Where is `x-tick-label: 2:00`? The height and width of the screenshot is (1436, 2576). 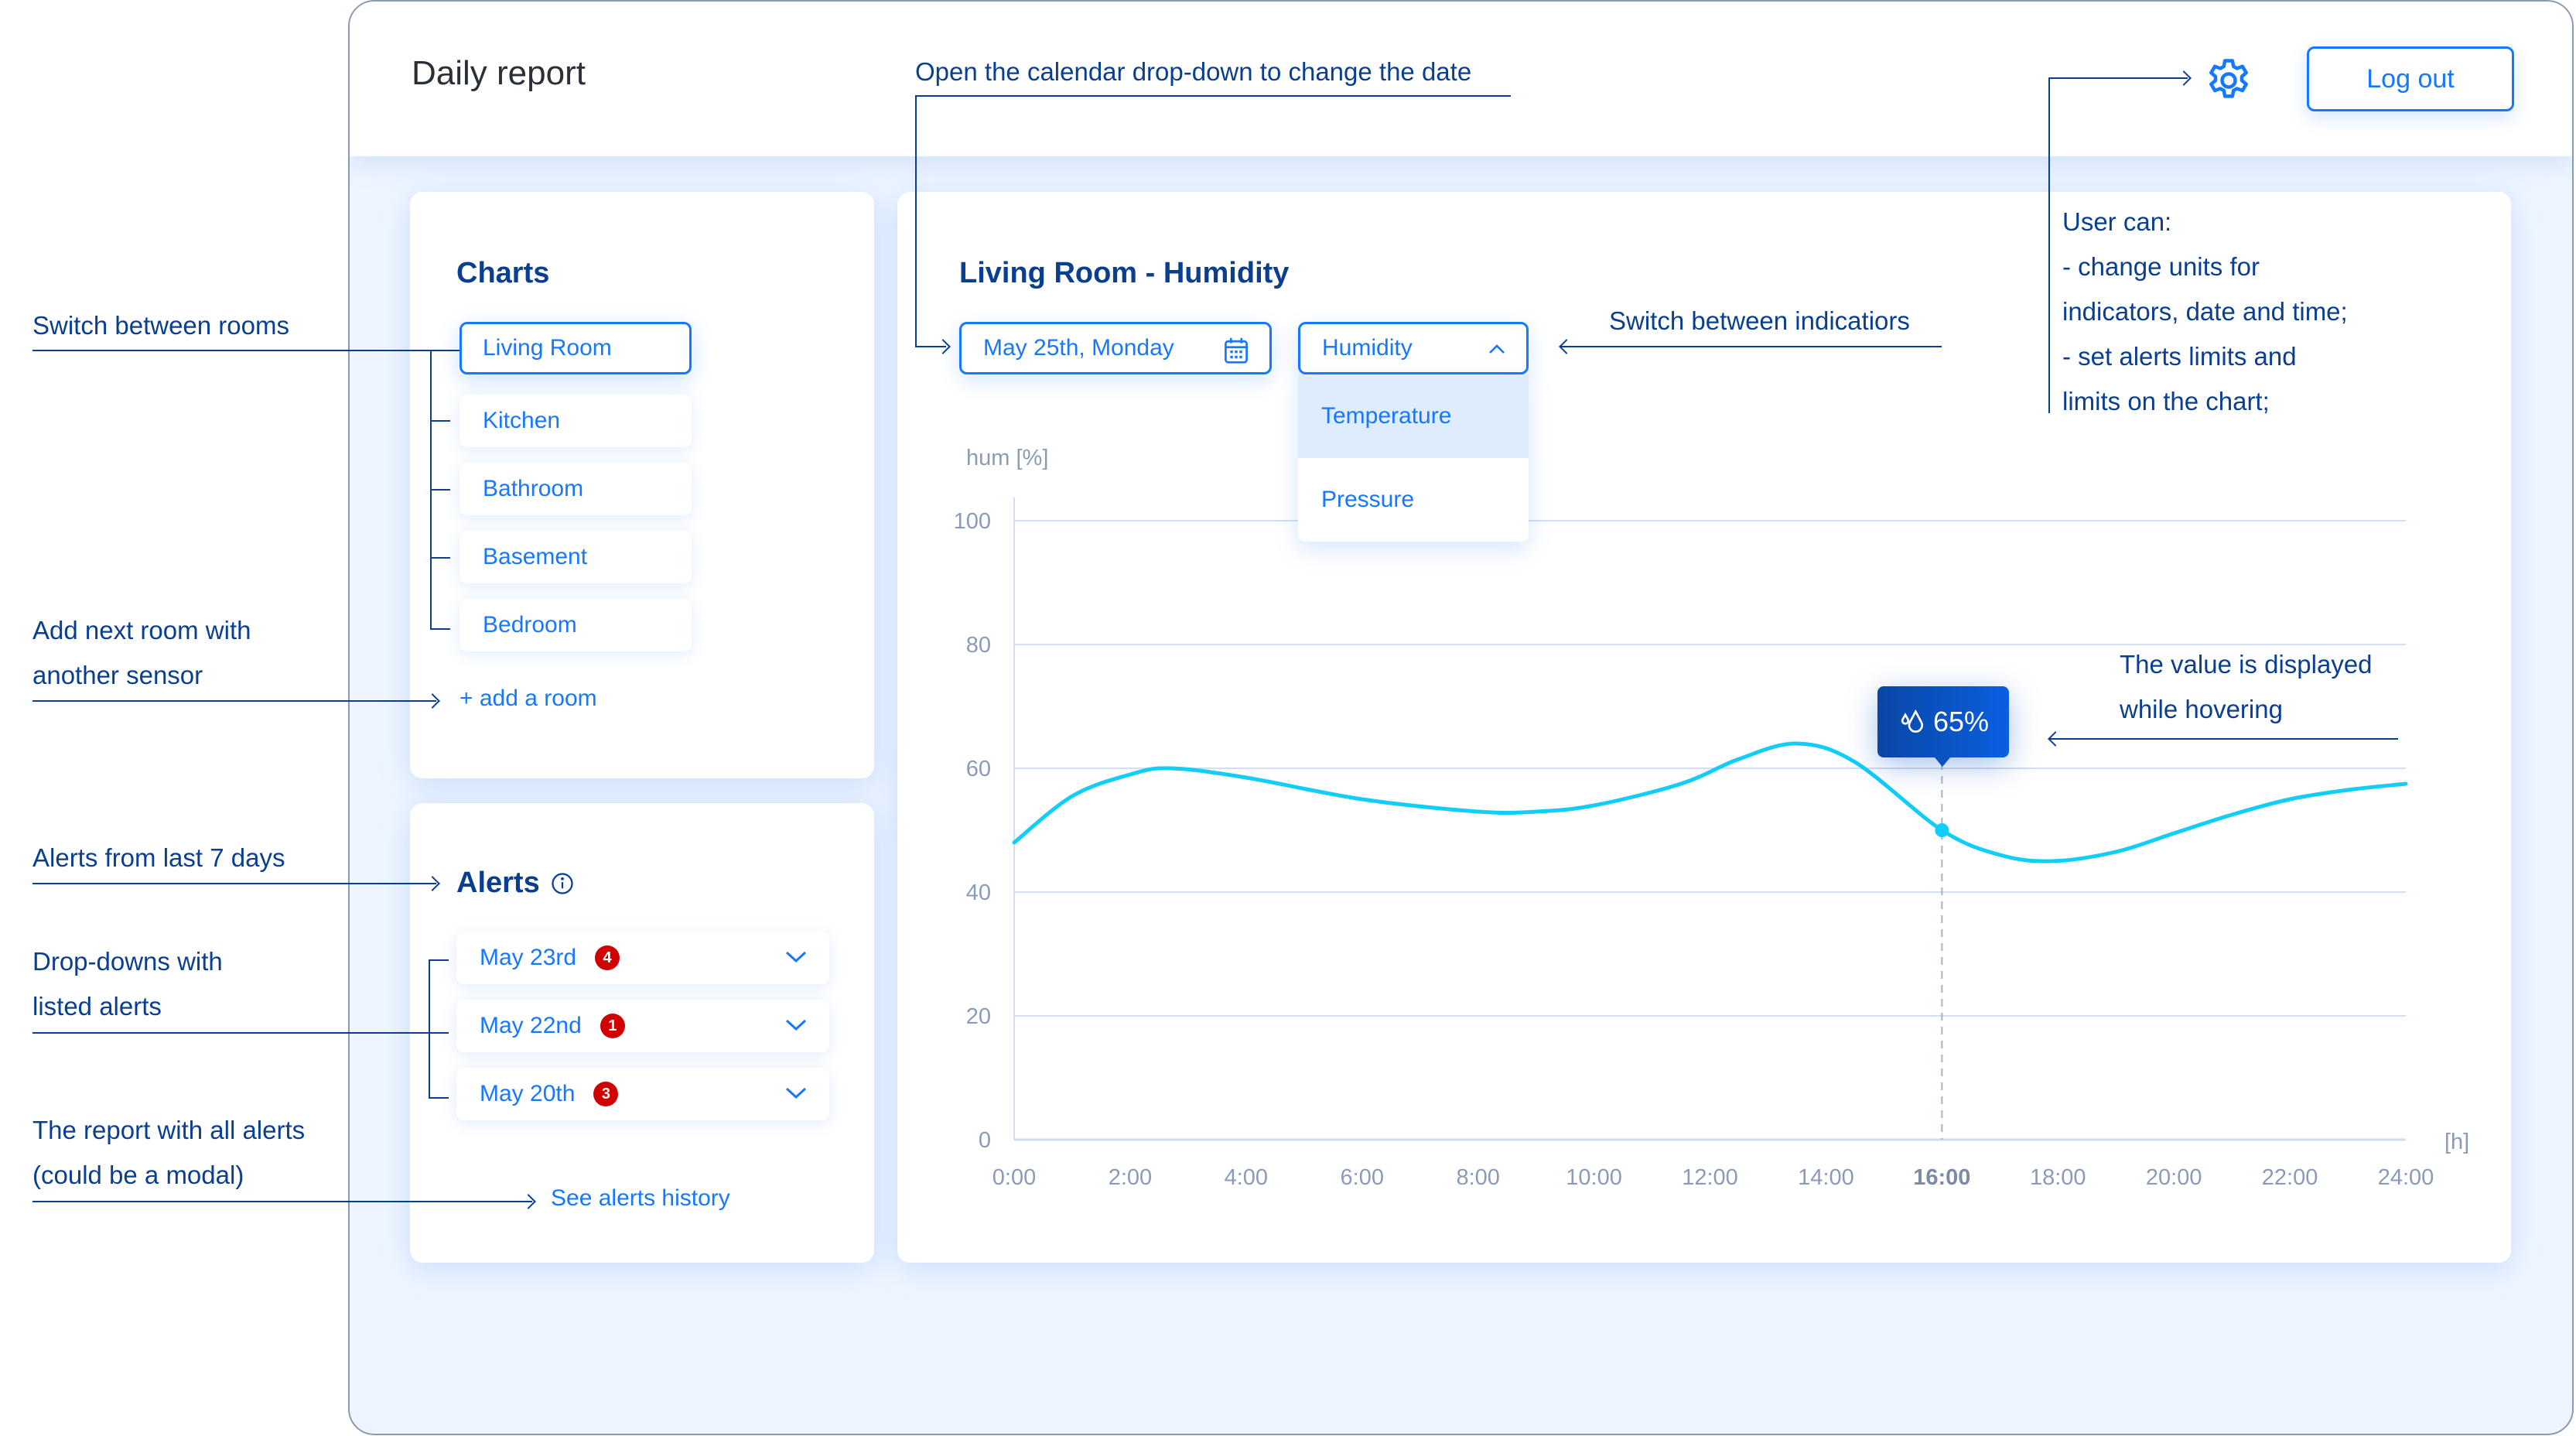 x-tick-label: 2:00 is located at coordinates (1130, 1177).